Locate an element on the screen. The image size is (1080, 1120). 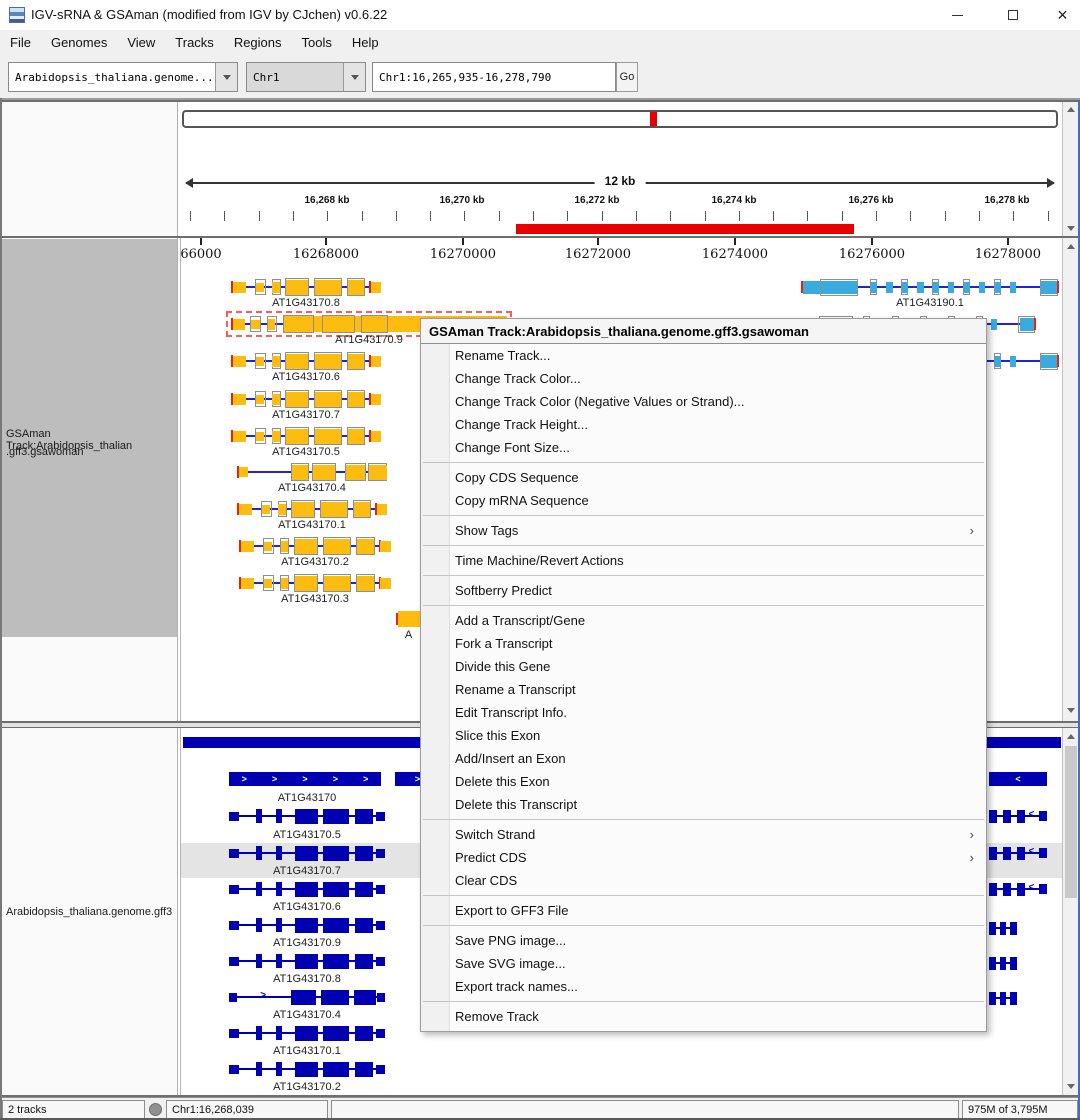
menubar-item-regions: Regions is located at coordinates (258, 40).